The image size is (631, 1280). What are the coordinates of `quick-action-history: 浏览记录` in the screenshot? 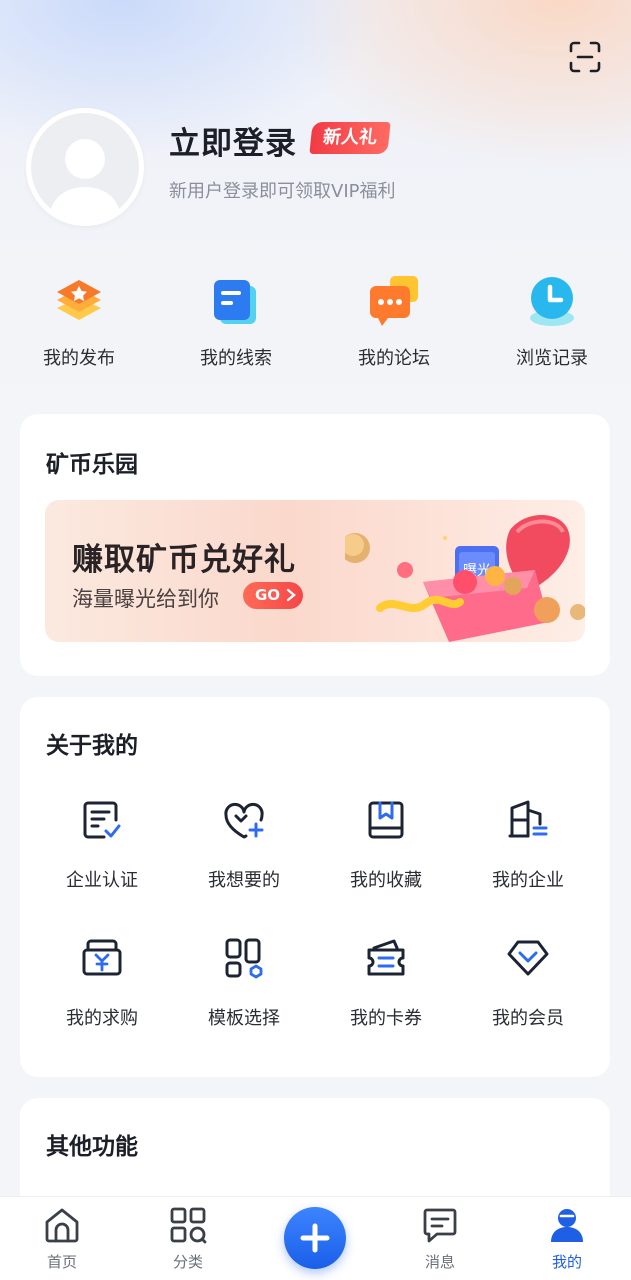 It's located at (552, 321).